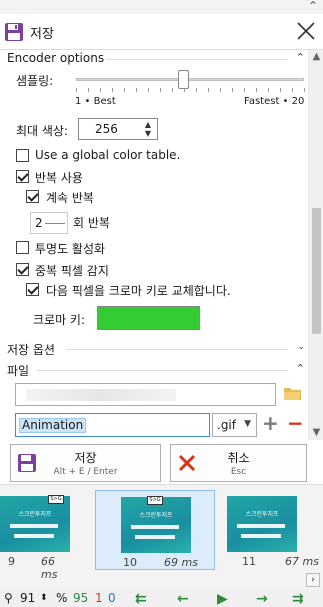 Image resolution: width=323 pixels, height=607 pixels. Describe the element at coordinates (101, 395) in the screenshot. I see `output-folder-path-redacted` at that location.